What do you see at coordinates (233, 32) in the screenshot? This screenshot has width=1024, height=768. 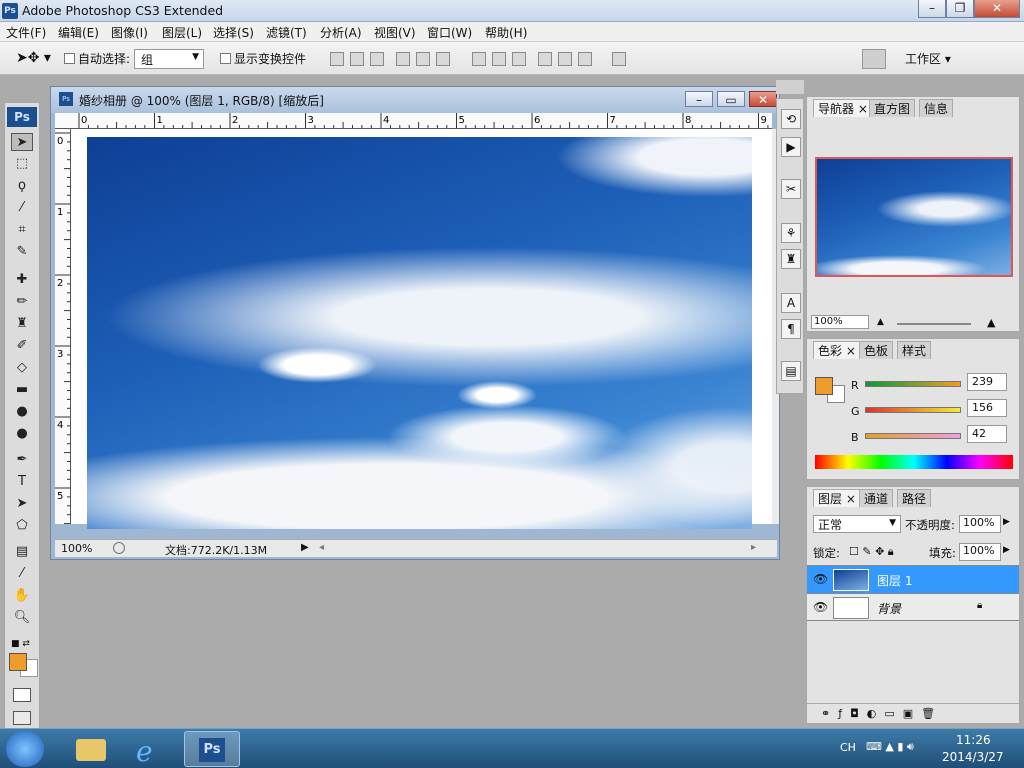 I see `menu-select: 选择(S)` at bounding box center [233, 32].